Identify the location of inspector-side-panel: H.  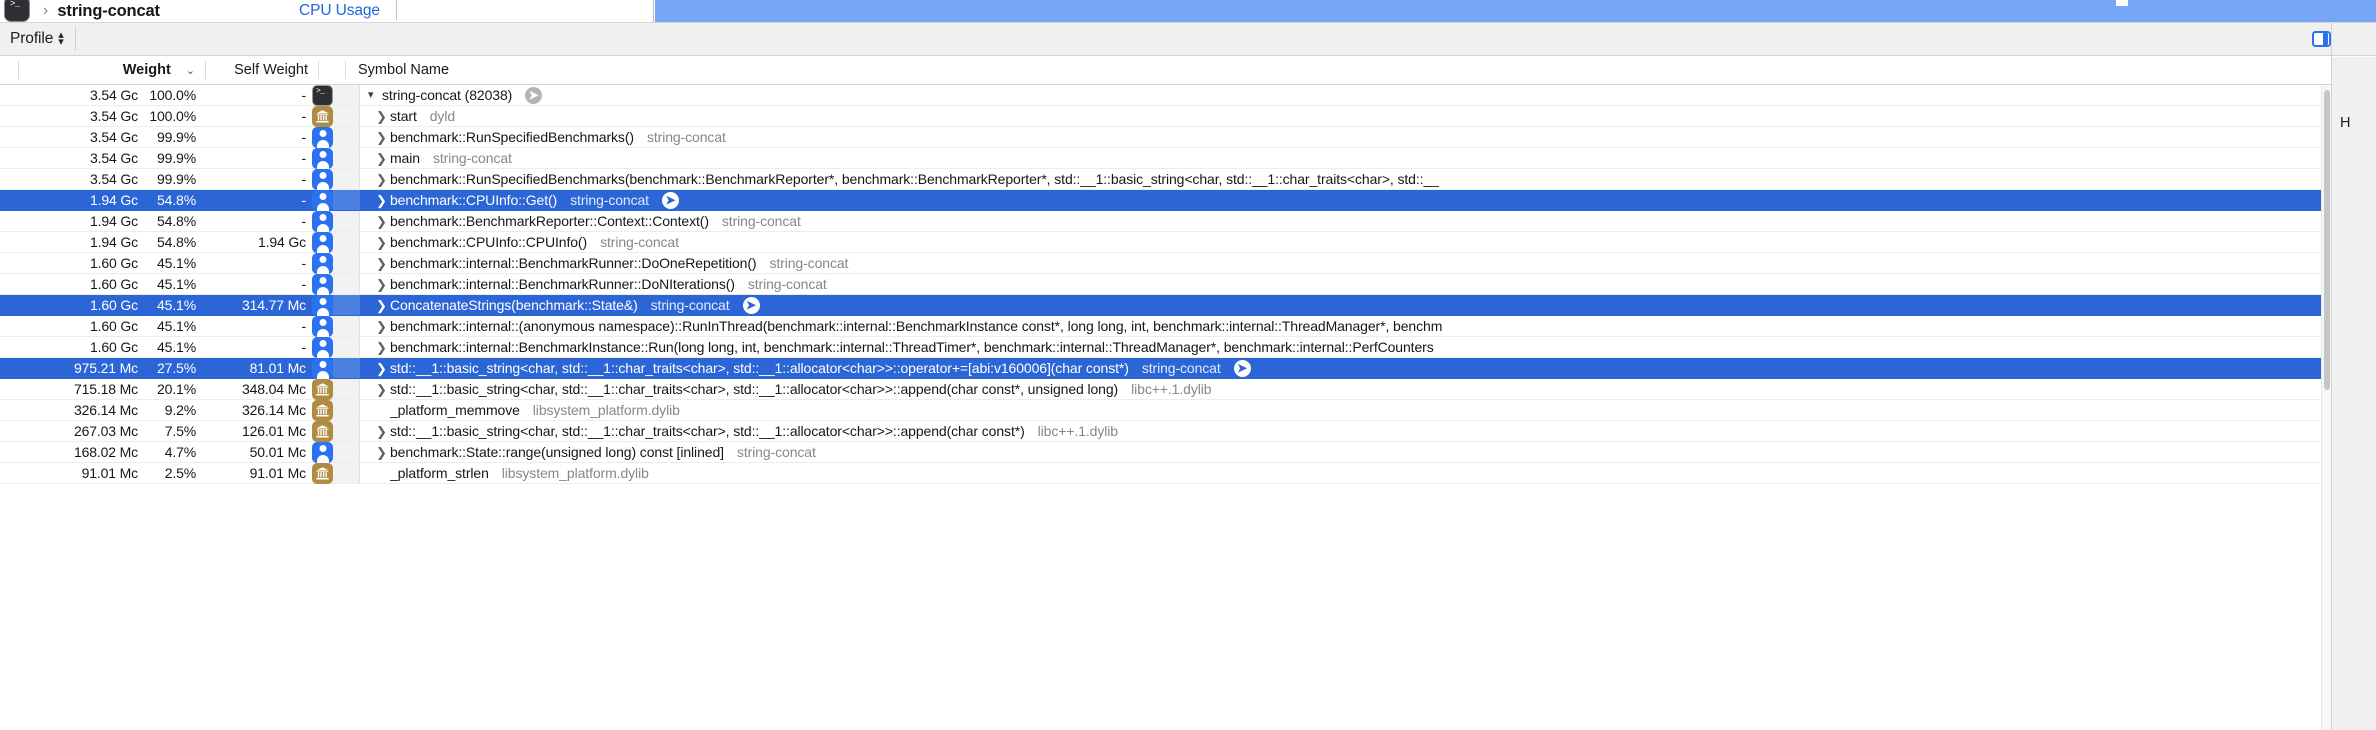
(2353, 393).